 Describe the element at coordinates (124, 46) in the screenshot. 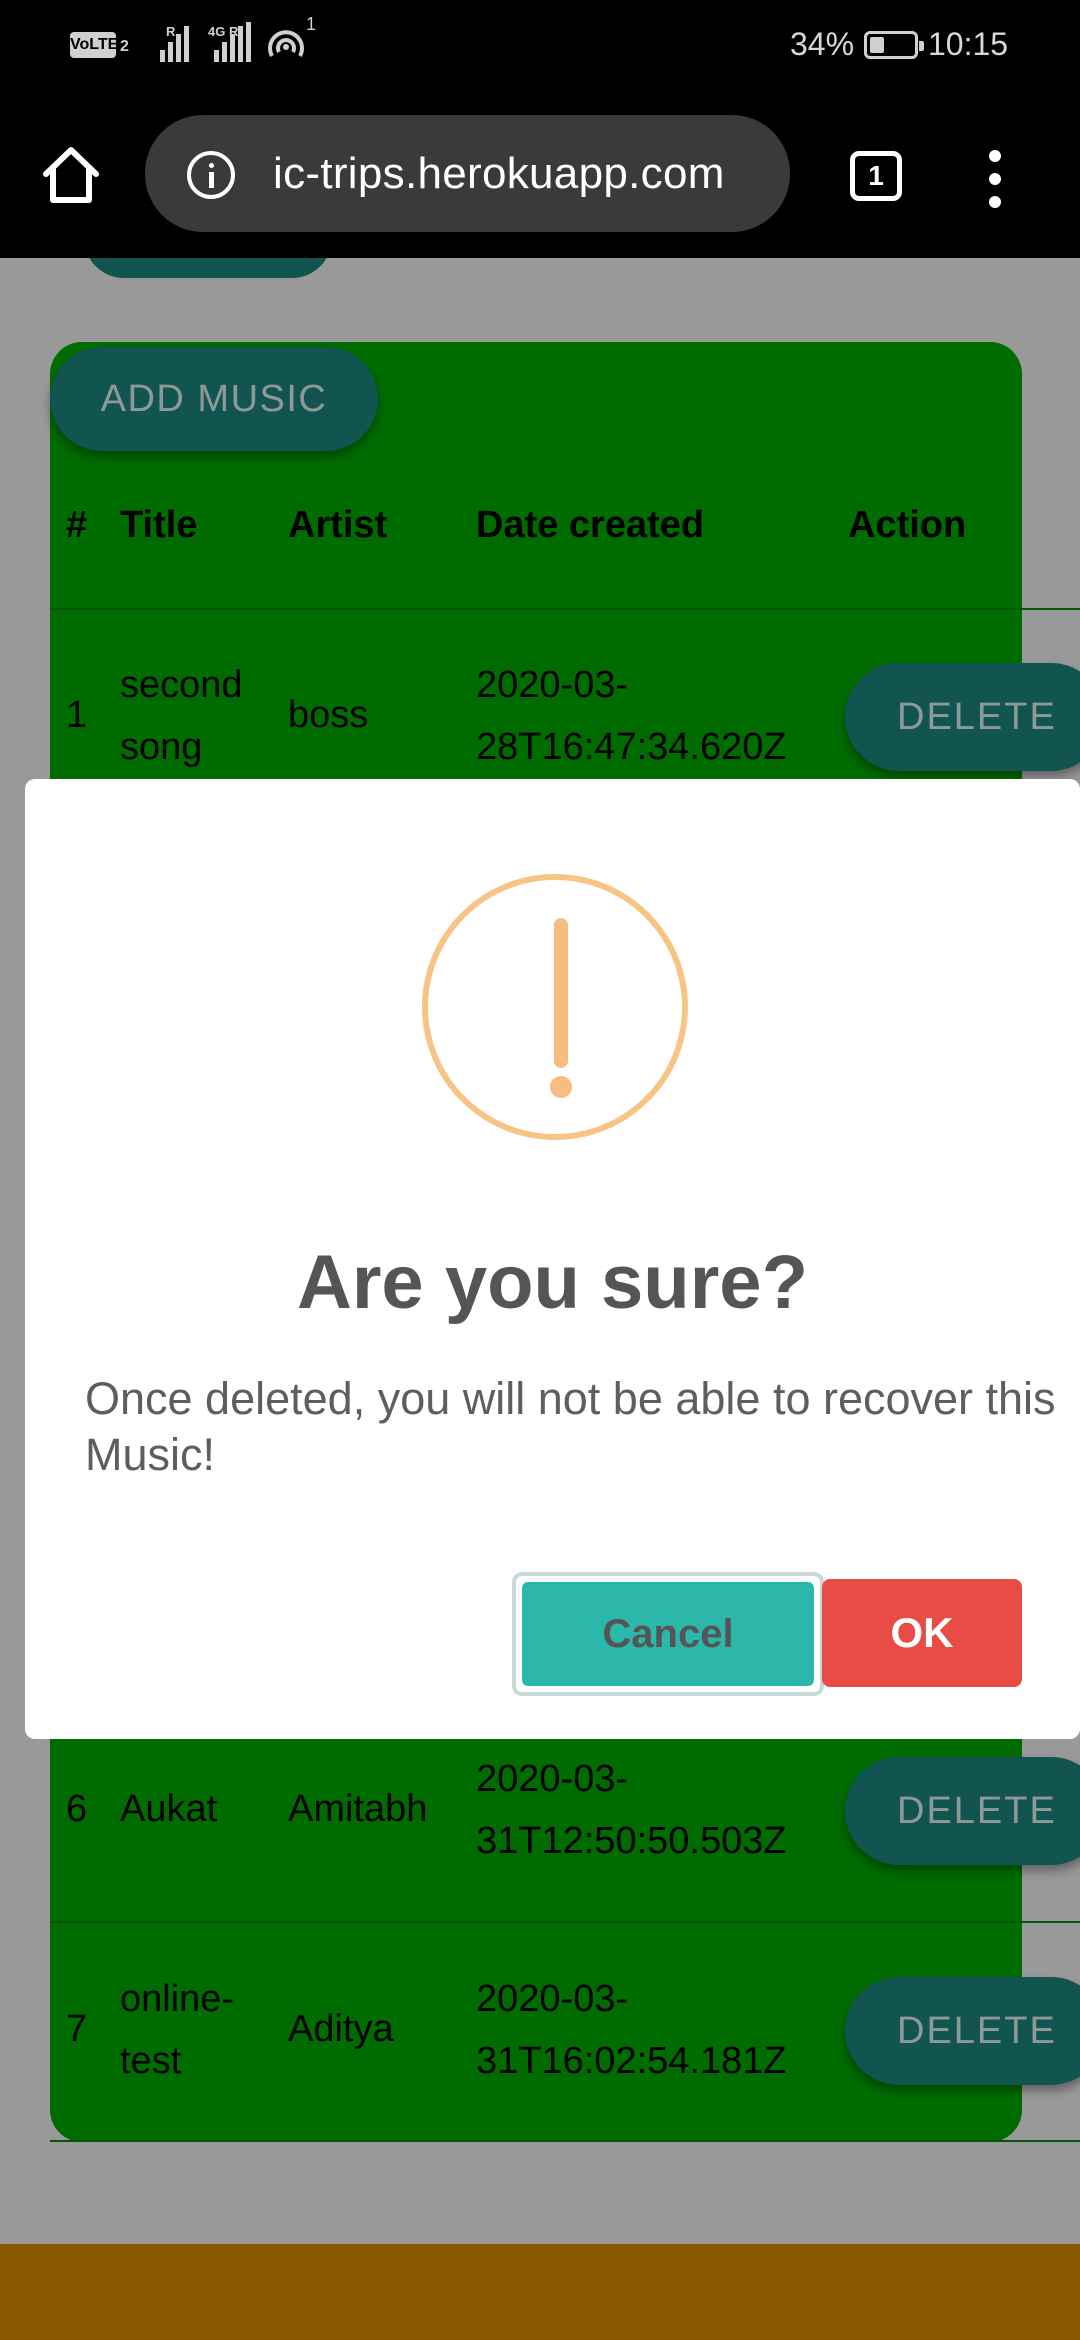

I see `sim-number: 2` at that location.